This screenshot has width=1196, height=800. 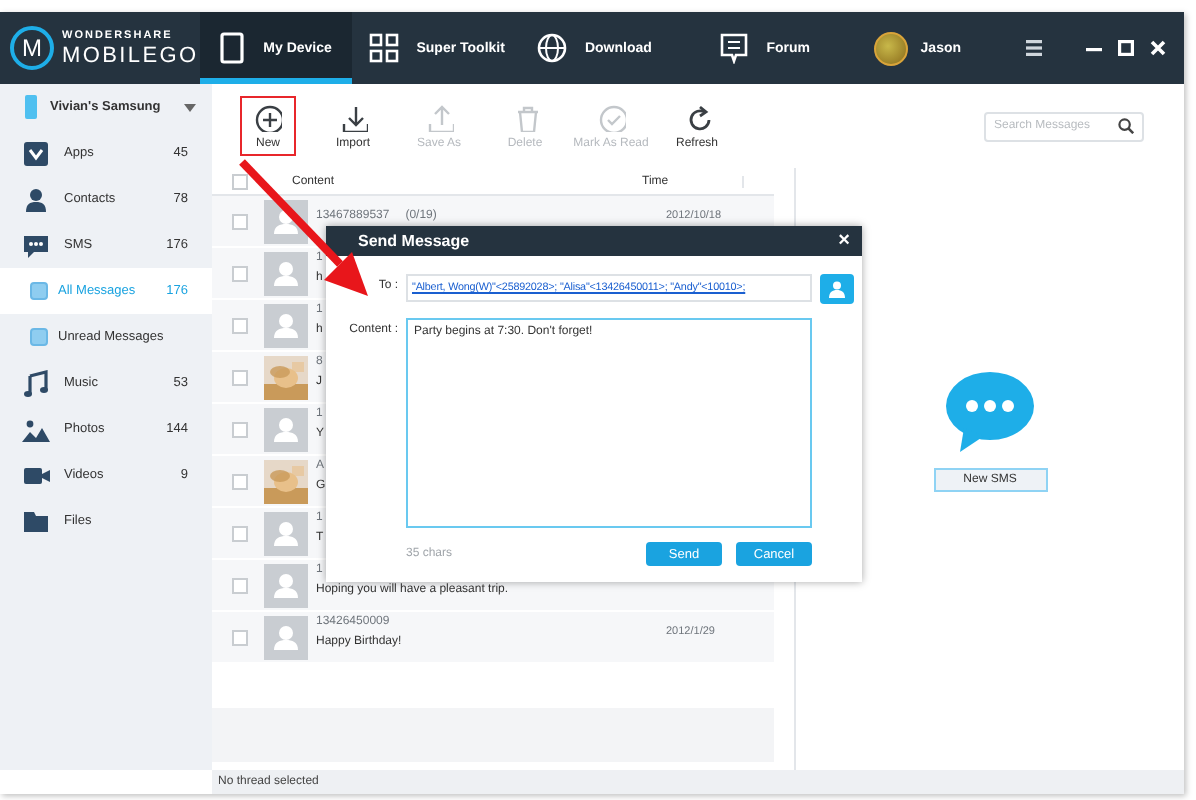 What do you see at coordinates (844, 241) in the screenshot?
I see `close-button: ×` at bounding box center [844, 241].